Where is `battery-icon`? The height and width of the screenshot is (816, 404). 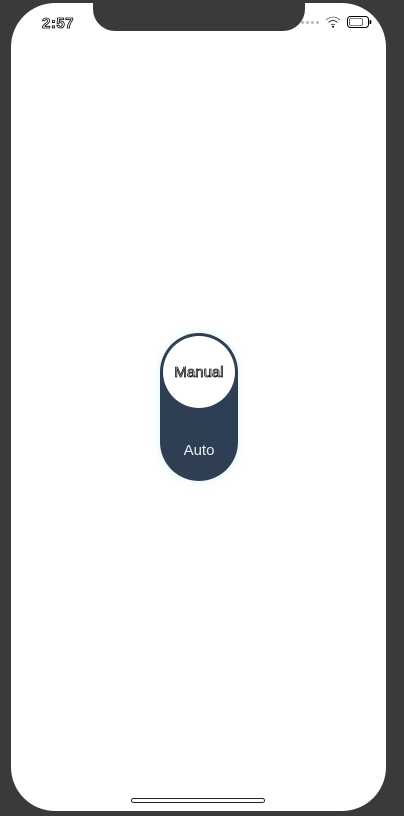
battery-icon is located at coordinates (359, 22).